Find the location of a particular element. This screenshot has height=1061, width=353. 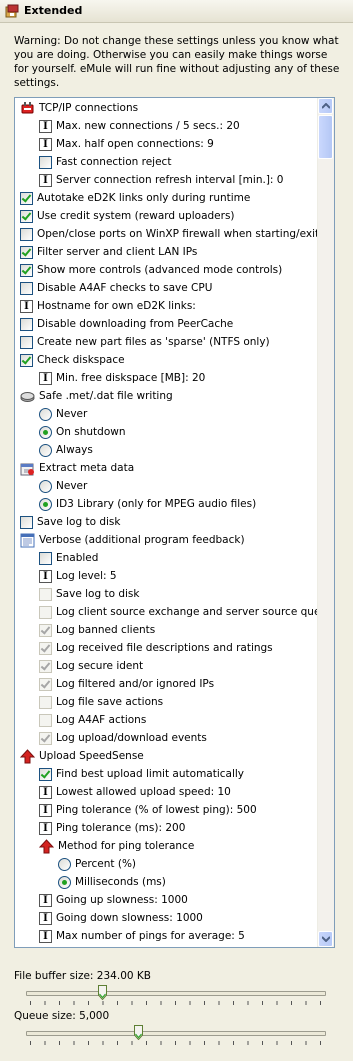

setting-item: Min. free diskspace [MB]: 20 is located at coordinates (186, 378).